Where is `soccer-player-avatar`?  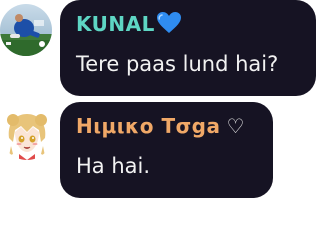 soccer-player-avatar is located at coordinates (26, 30).